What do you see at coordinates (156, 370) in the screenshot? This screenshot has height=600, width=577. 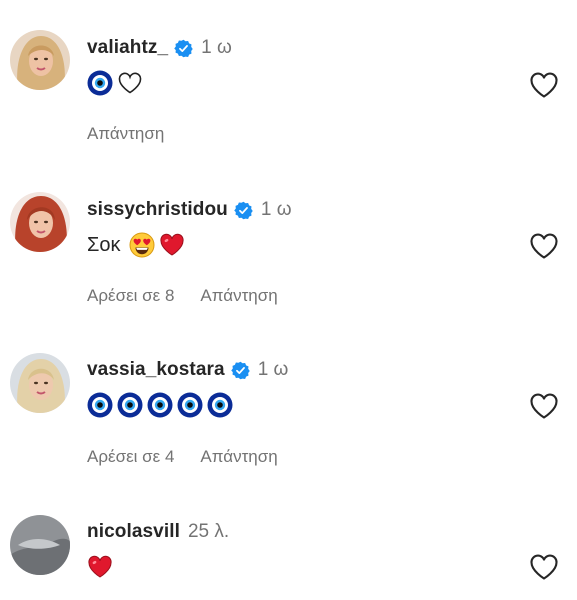 I see `username: vassia_kostara` at bounding box center [156, 370].